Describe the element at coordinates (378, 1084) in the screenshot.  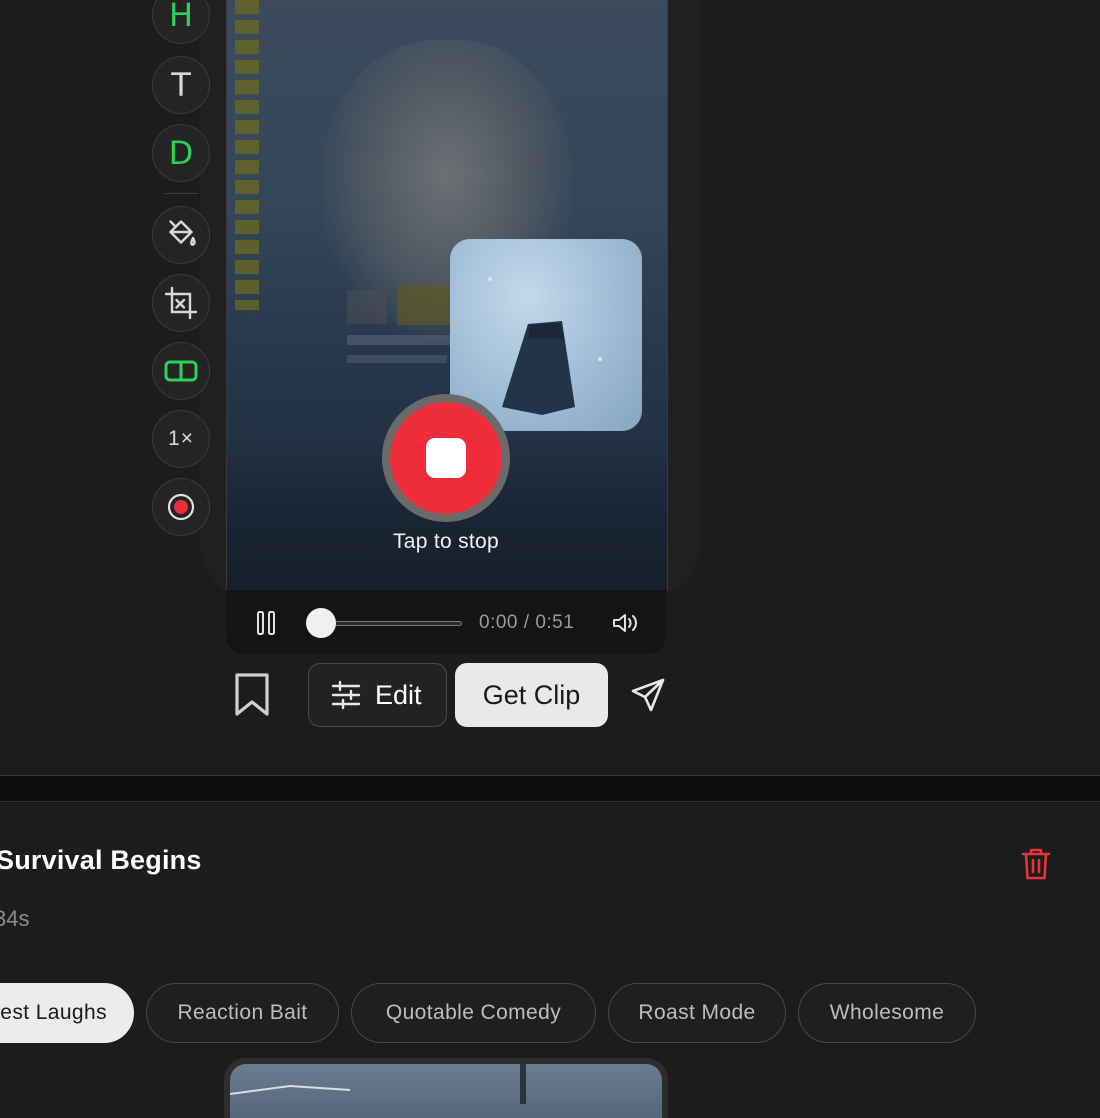
I see `next-clip-image` at that location.